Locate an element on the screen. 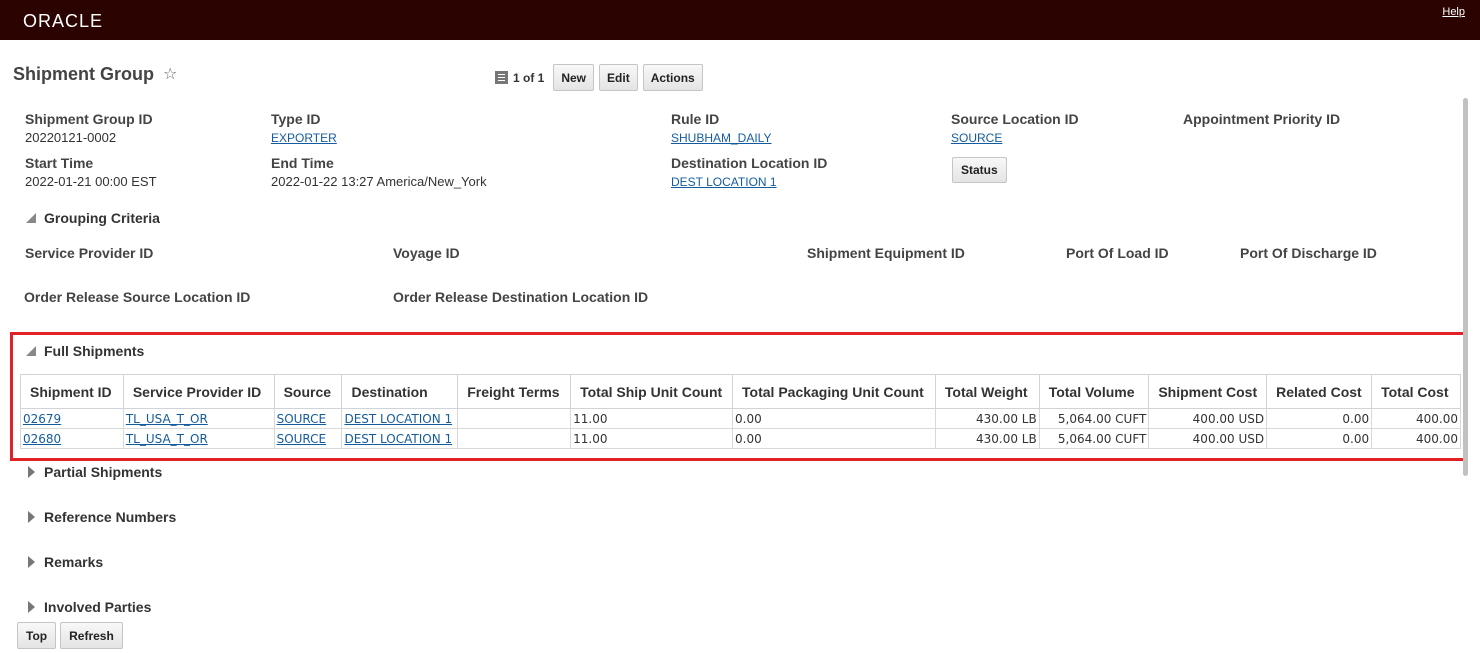 Image resolution: width=1480 pixels, height=653 pixels. top-bar: ORACLE Help is located at coordinates (740, 20).